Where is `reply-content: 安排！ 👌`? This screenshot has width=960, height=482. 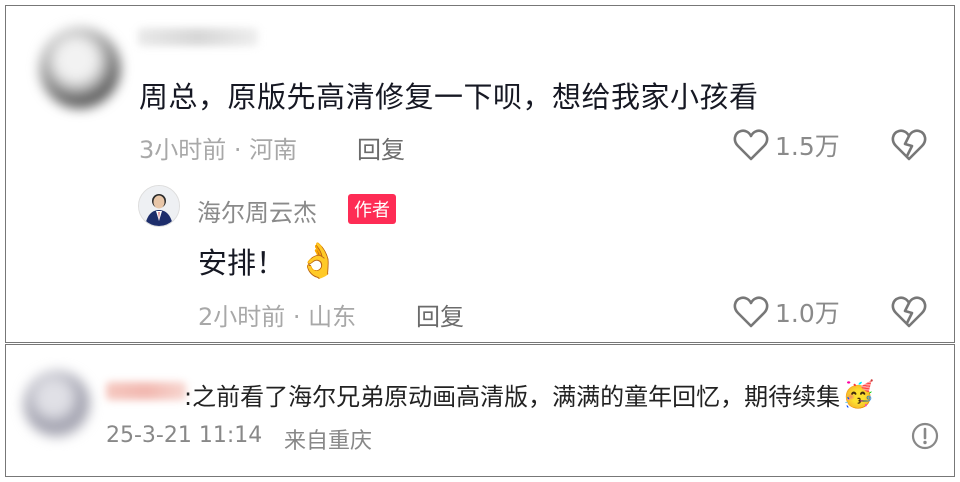
reply-content: 安排！ 👌 is located at coordinates (268, 261).